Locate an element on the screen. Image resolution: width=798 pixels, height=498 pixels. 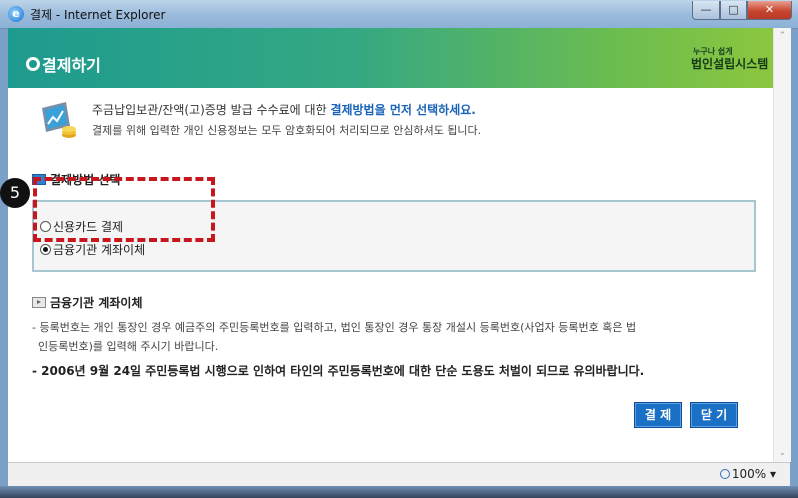
taskbar-strip is located at coordinates (399, 492).